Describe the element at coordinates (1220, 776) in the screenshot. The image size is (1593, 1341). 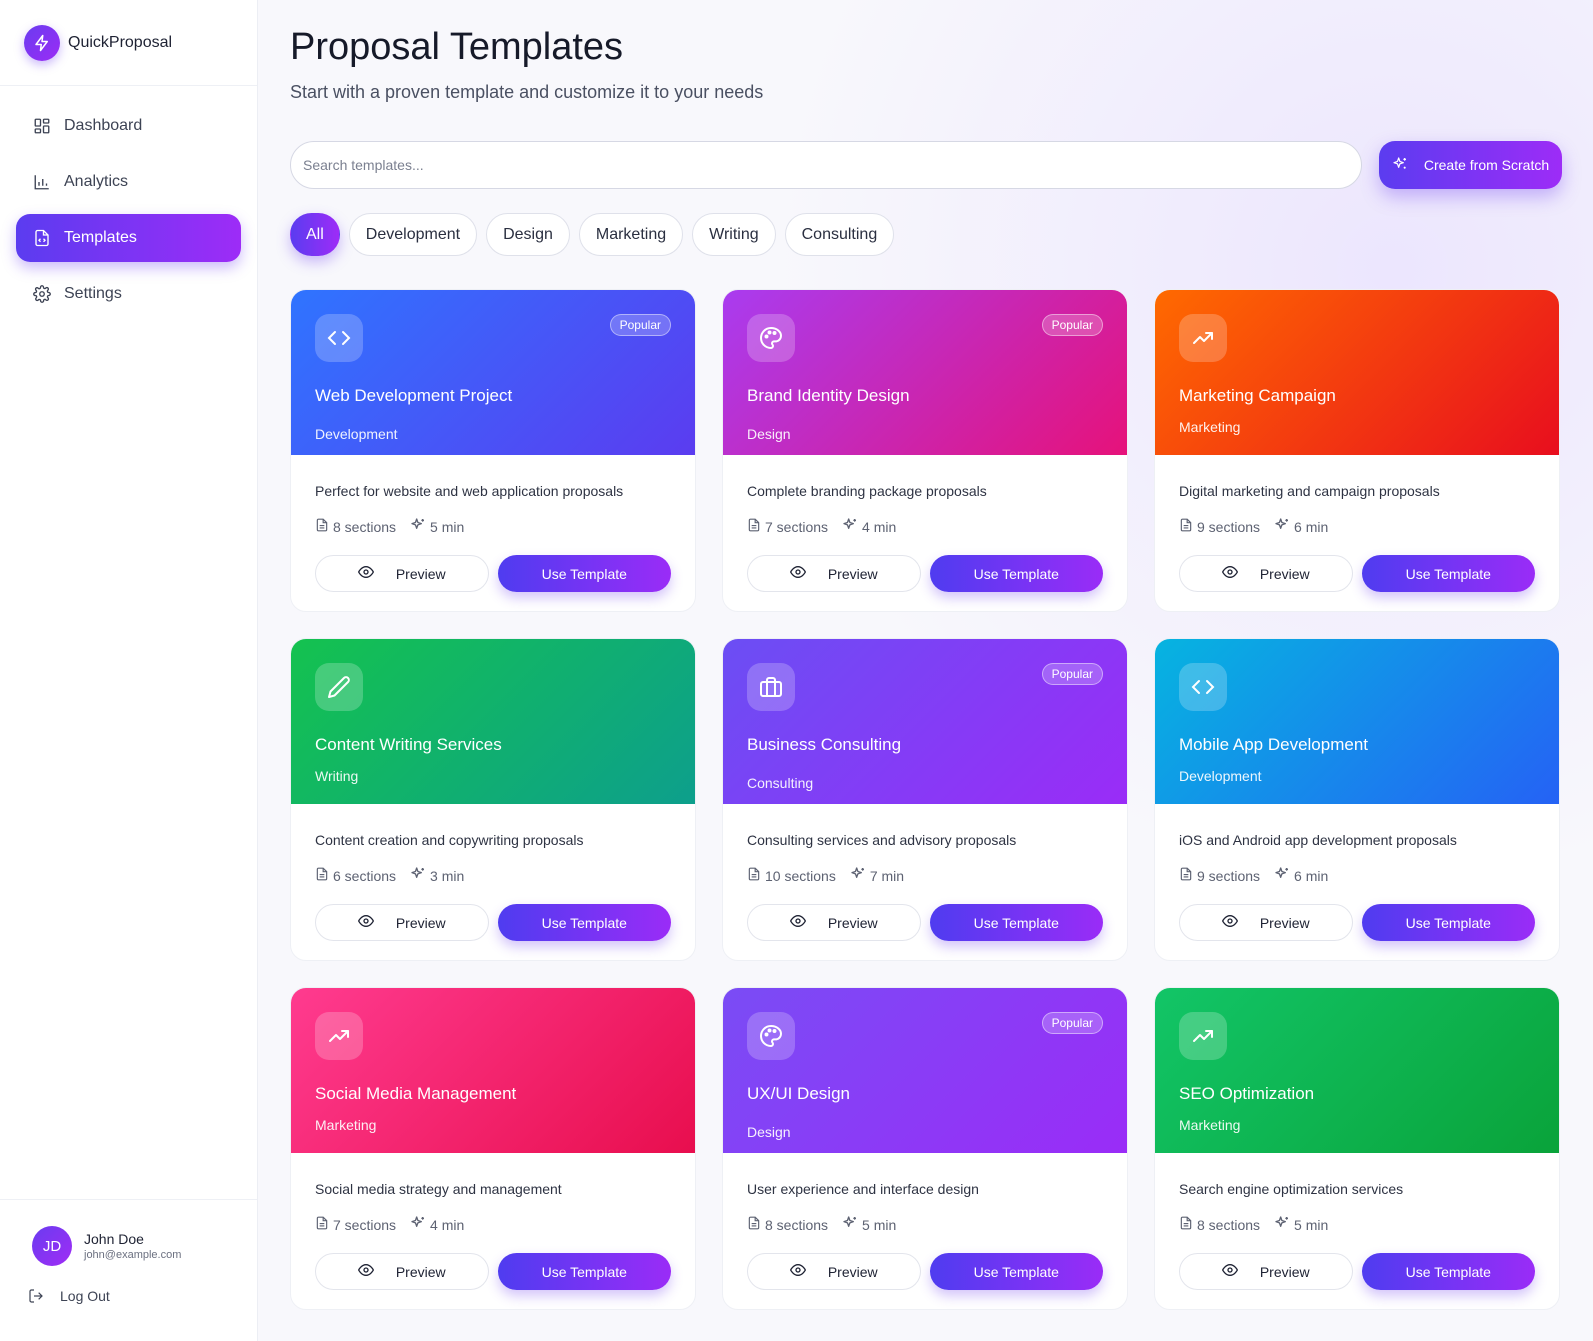
I see `card-category: Development` at that location.